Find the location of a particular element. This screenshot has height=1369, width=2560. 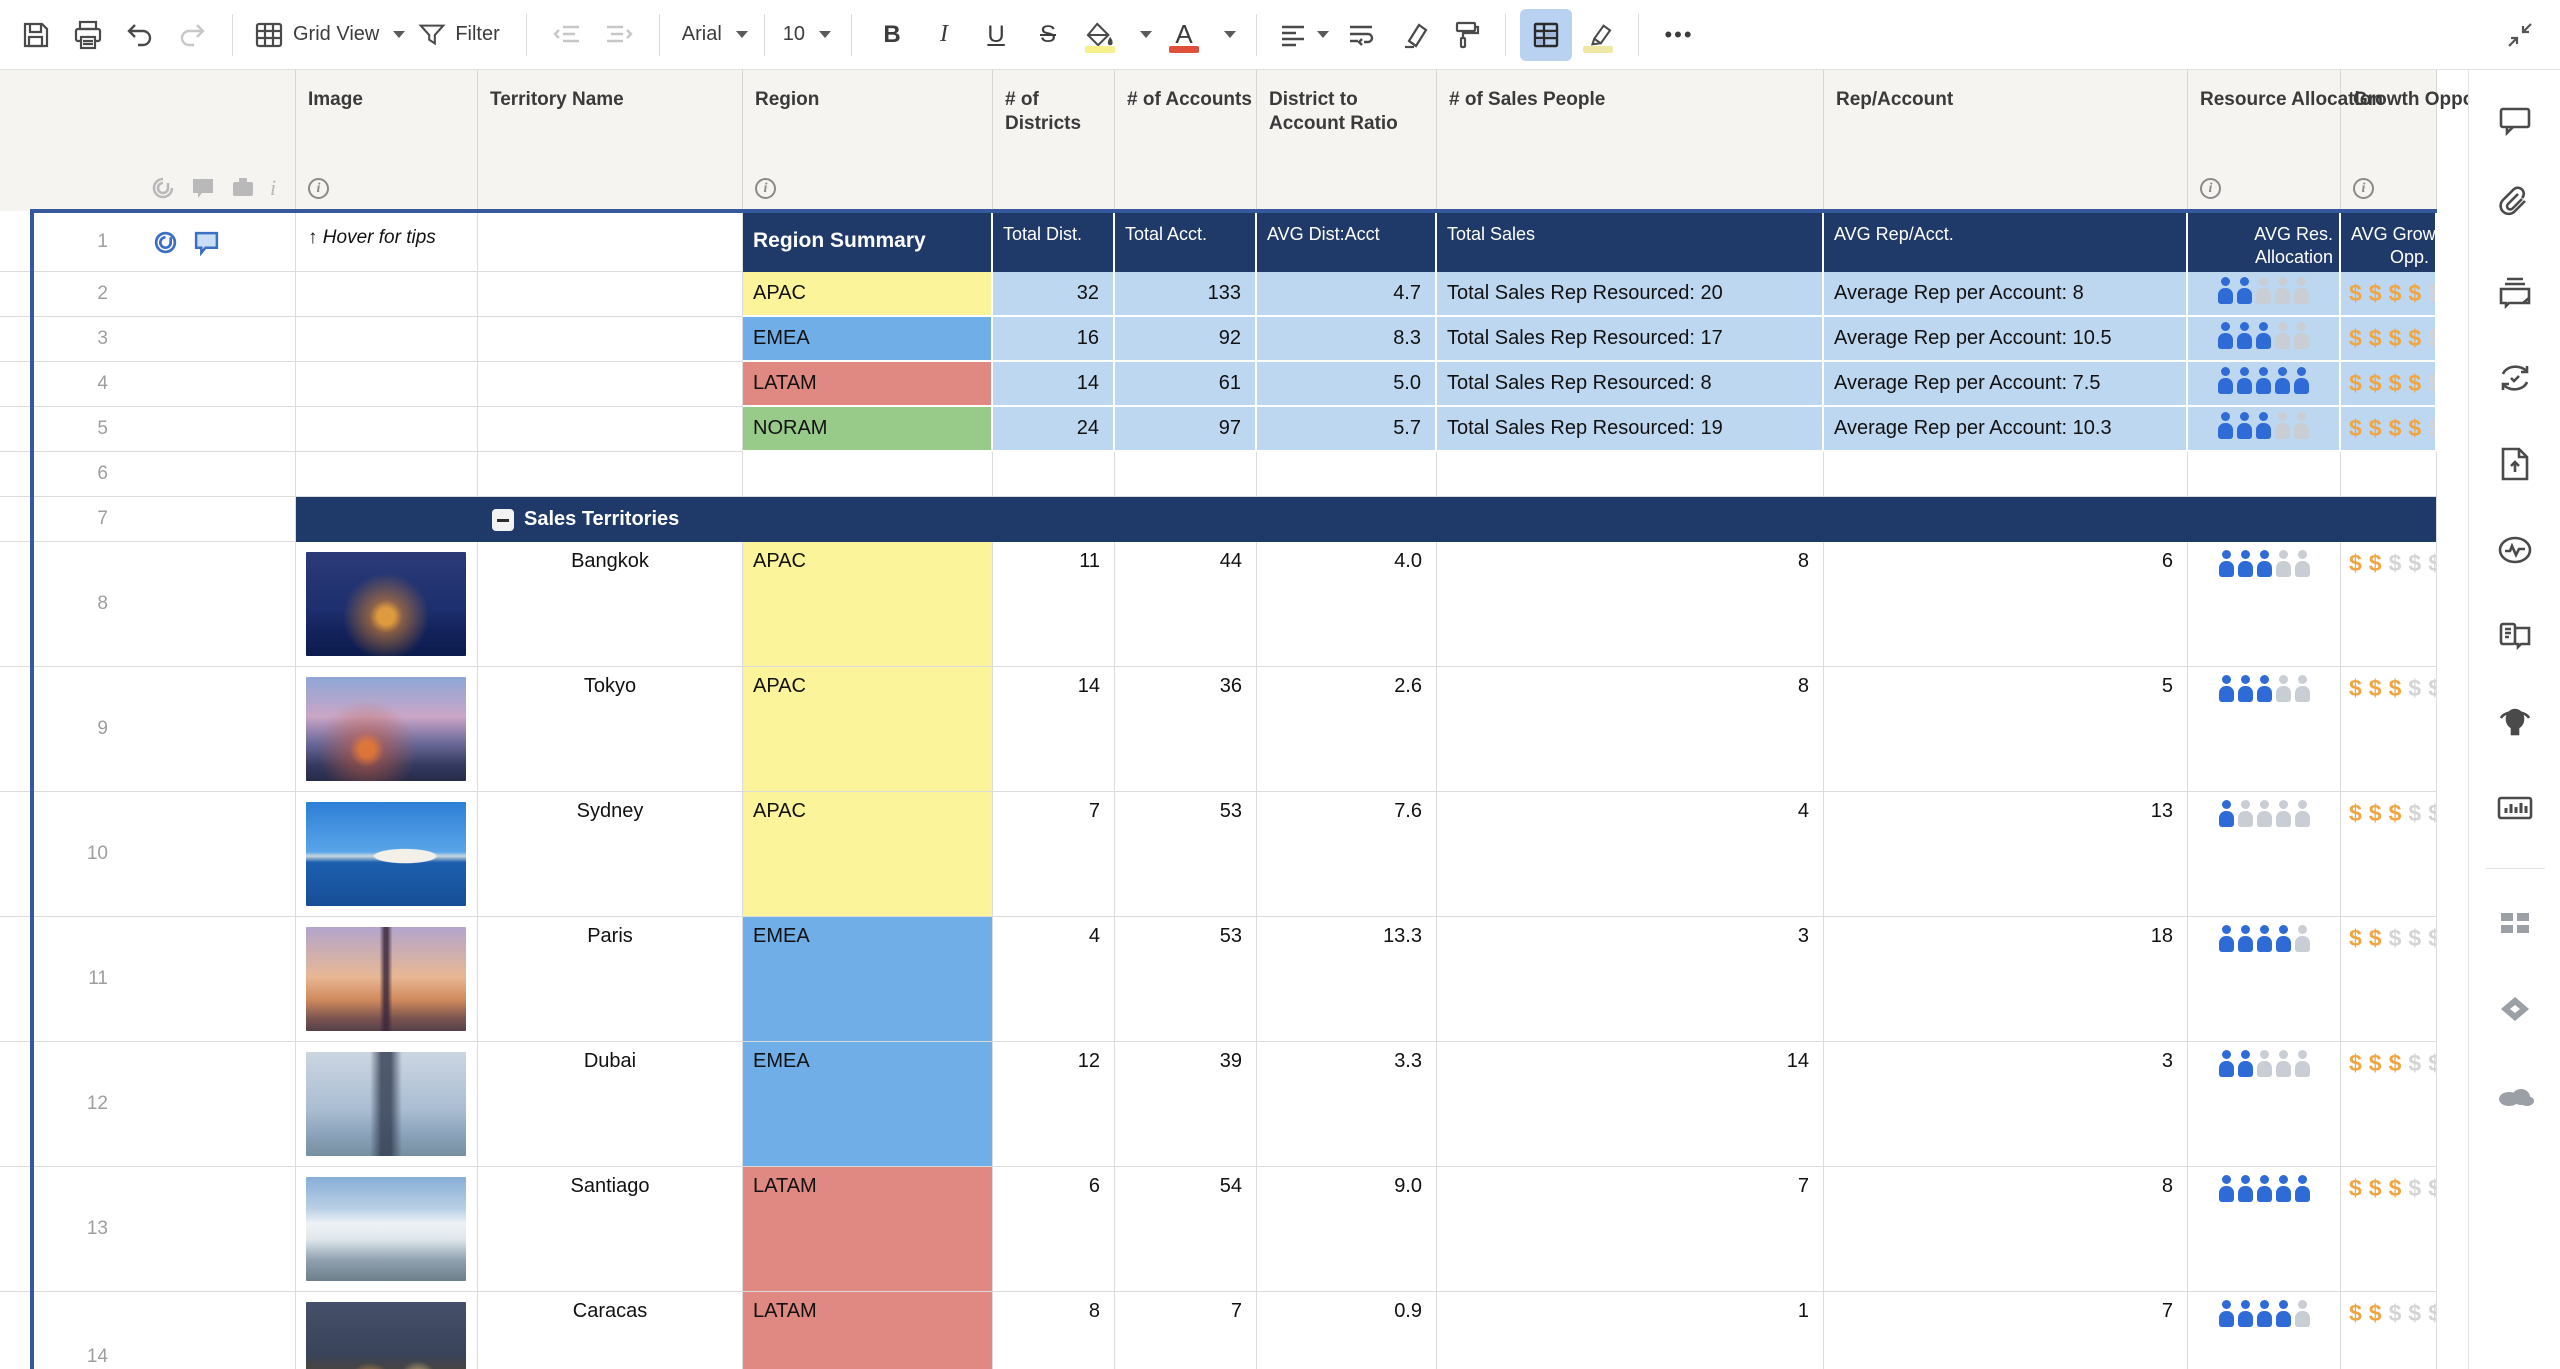

total-accounts-cell: 61 is located at coordinates (1186, 384).